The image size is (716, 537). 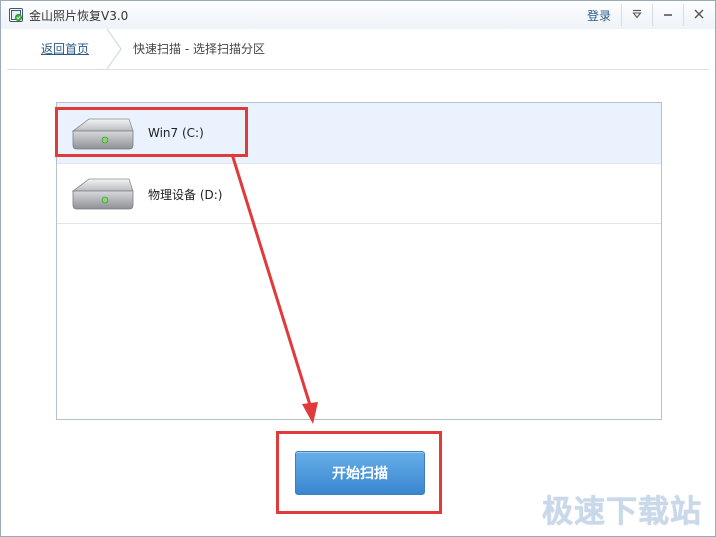 What do you see at coordinates (622, 512) in the screenshot?
I see `watermark-text: 极速下载站` at bounding box center [622, 512].